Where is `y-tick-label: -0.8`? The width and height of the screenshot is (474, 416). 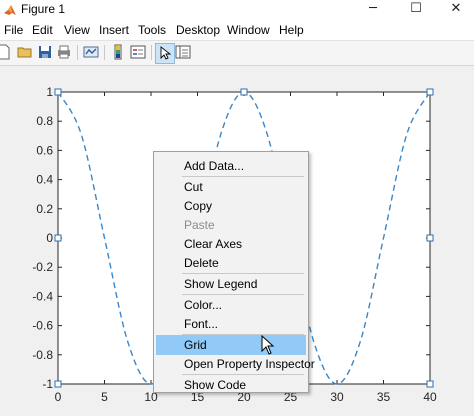
y-tick-label: -0.8 is located at coordinates (42, 355).